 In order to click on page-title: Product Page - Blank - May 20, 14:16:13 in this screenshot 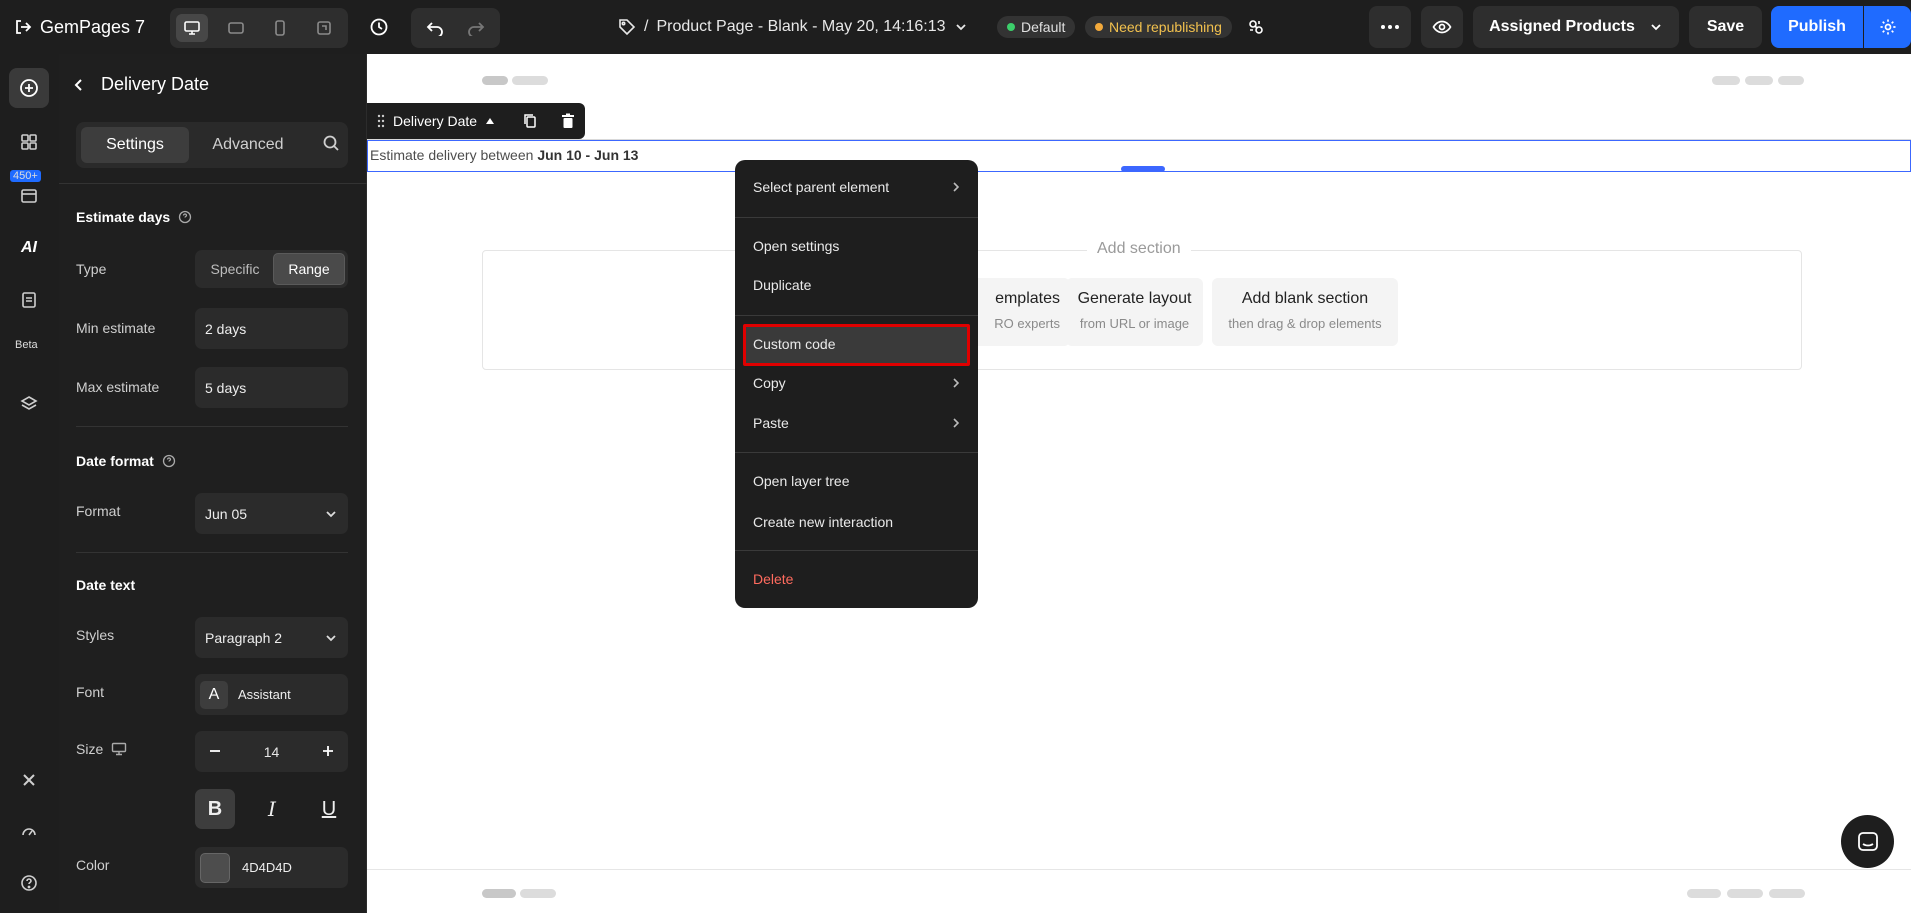, I will do `click(801, 26)`.